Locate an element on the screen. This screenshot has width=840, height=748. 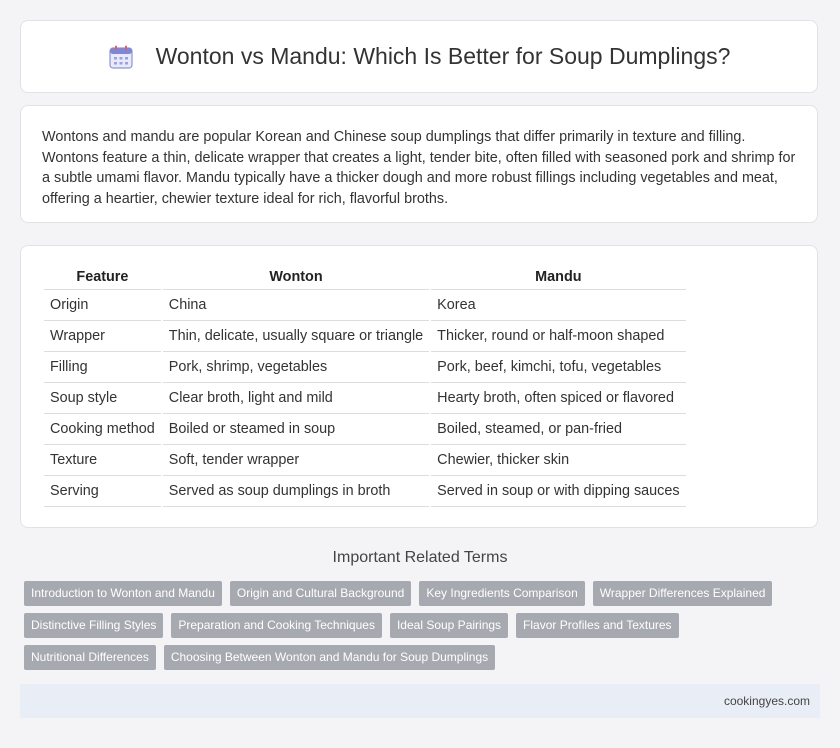
related-term-tag: Nutritional Differences is located at coordinates (90, 657).